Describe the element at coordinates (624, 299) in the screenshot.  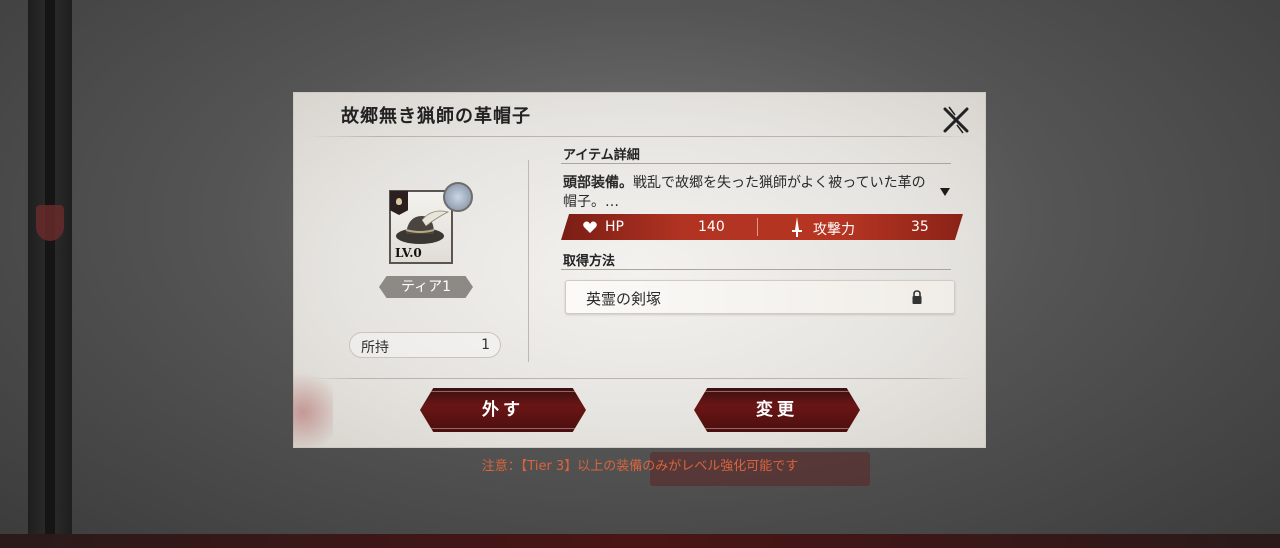
I see `acquire-source-label: 英霊の剣塚` at that location.